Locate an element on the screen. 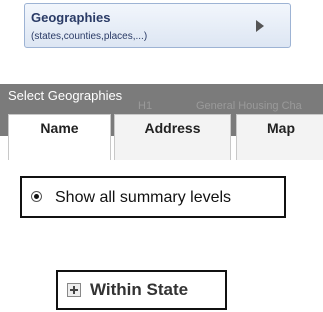 The width and height of the screenshot is (323, 312). geographies-subtitle: (states,counties,places,...) is located at coordinates (89, 36).